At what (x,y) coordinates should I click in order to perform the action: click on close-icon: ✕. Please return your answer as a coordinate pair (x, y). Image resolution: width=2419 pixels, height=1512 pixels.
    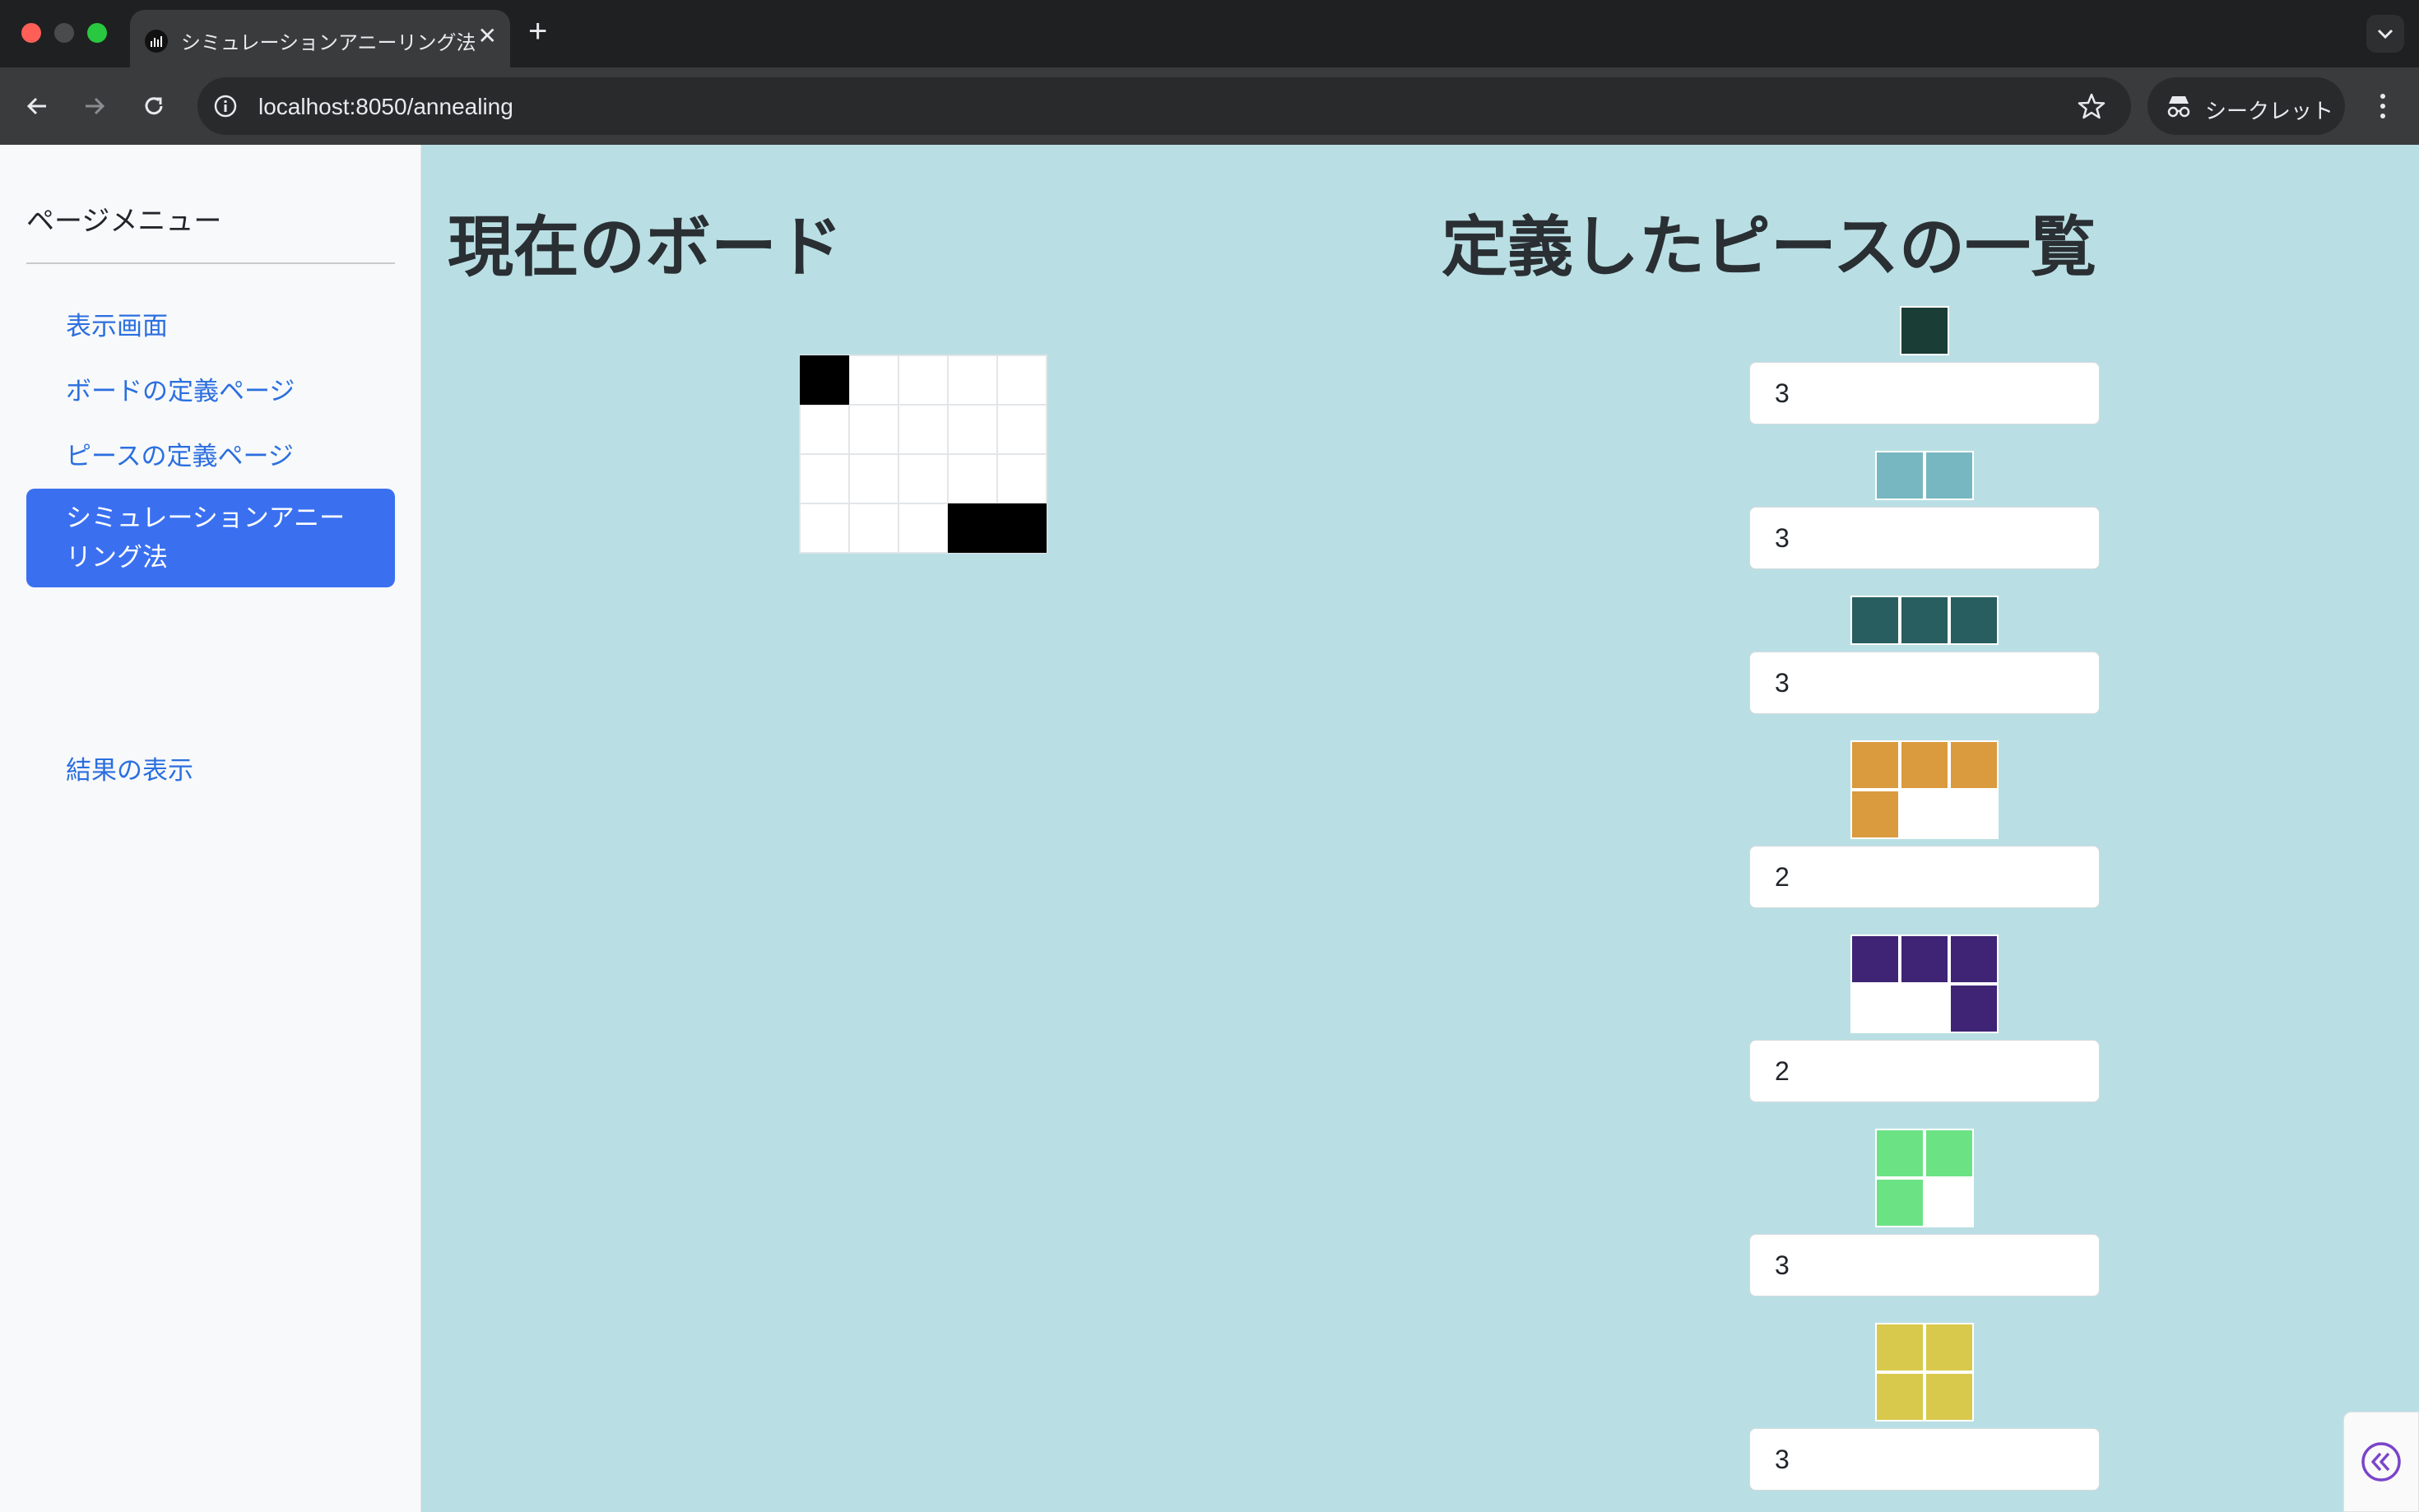
    Looking at the image, I should click on (488, 36).